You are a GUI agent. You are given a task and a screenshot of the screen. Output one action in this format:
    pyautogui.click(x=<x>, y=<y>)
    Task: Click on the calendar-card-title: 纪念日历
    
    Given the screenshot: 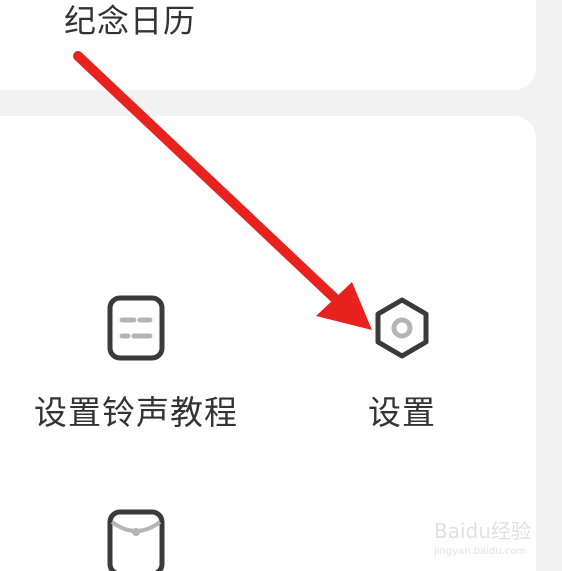 What is the action you would take?
    pyautogui.click(x=130, y=21)
    